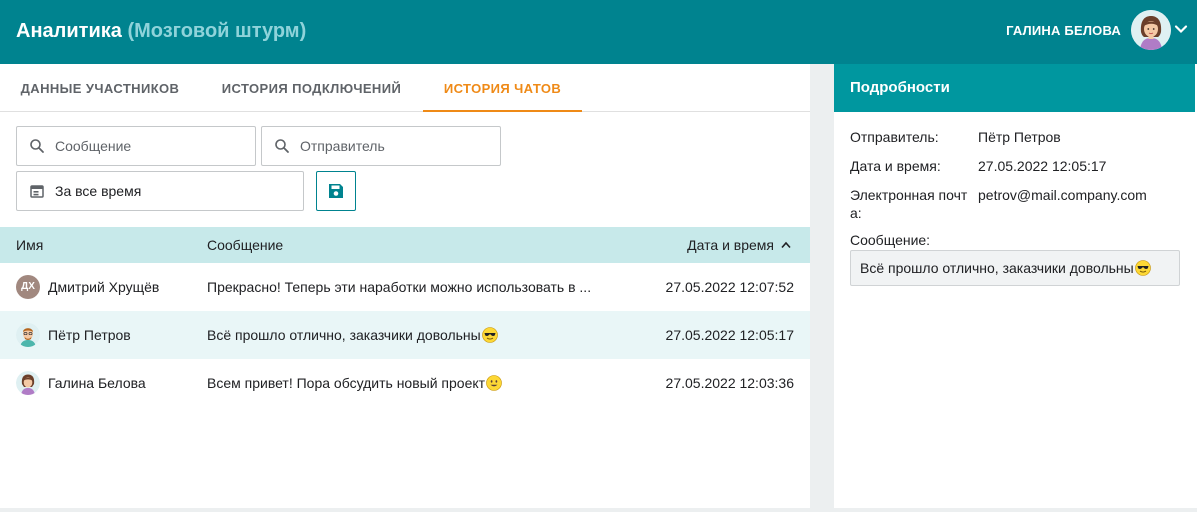  I want to click on row-message: Всем привет! Пора обсудить новый проект, so click(354, 383).